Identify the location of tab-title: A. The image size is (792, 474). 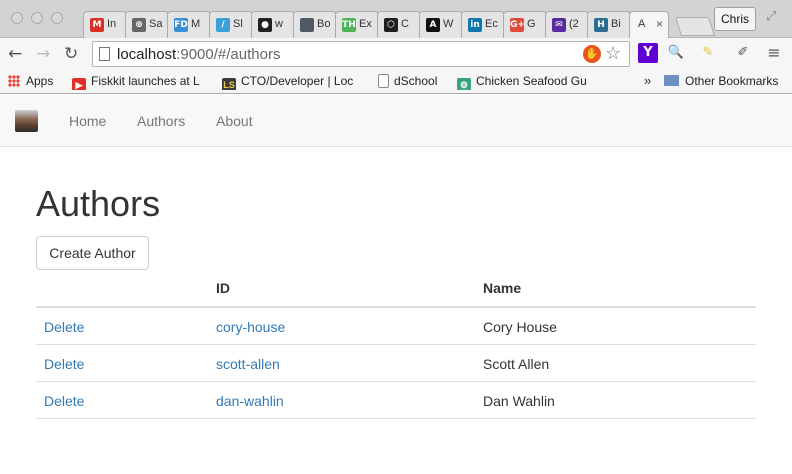
(642, 24).